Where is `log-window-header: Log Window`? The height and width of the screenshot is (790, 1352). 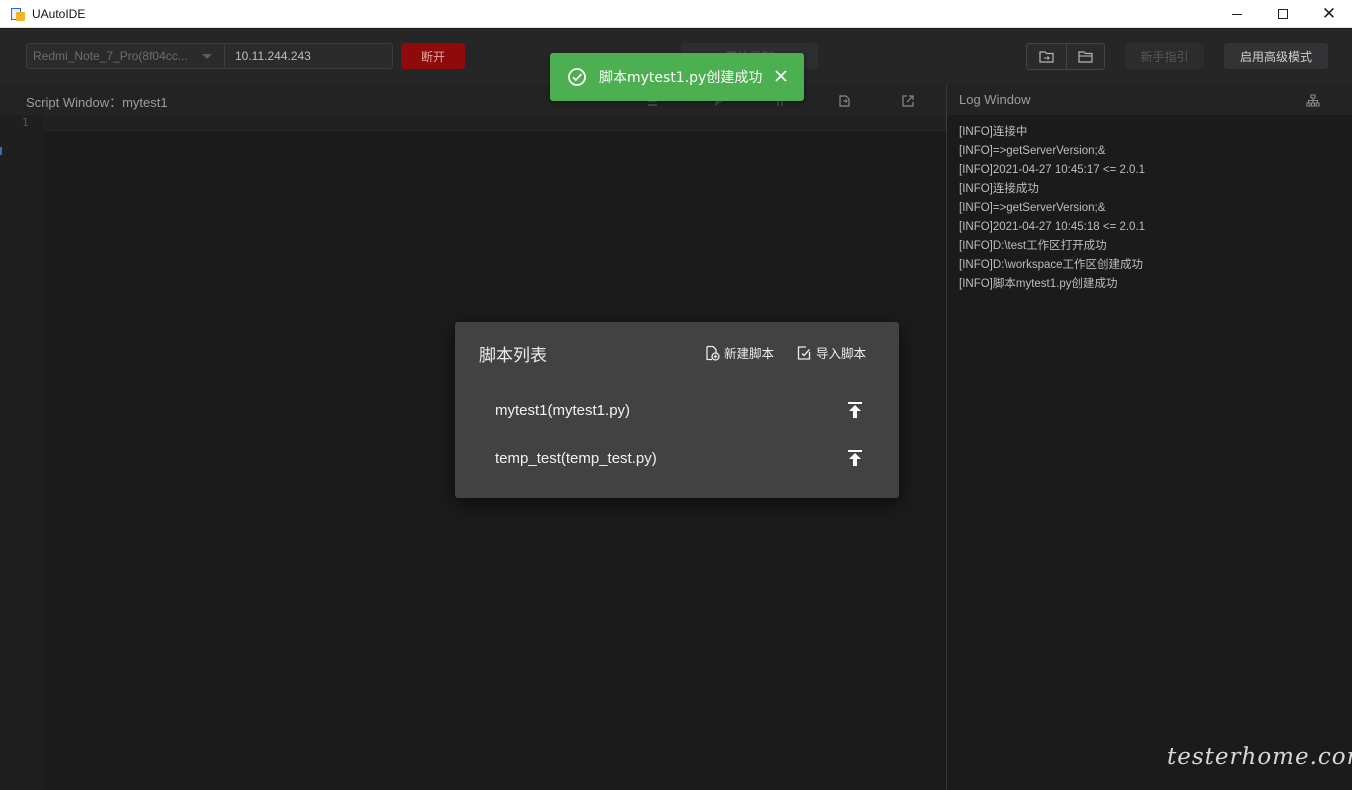
log-window-header: Log Window is located at coordinates (1149, 100).